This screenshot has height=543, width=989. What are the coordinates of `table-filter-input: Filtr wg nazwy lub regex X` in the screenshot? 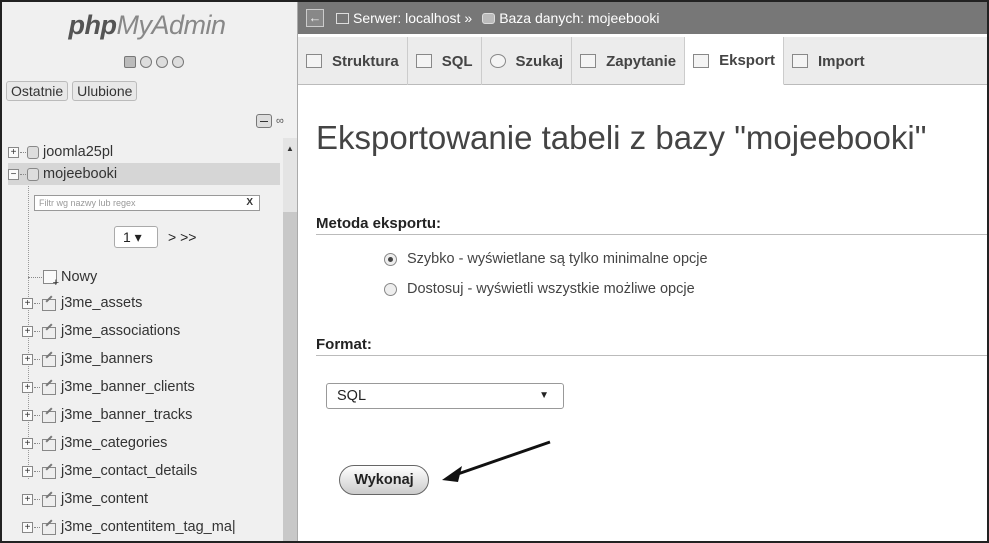 It's located at (147, 203).